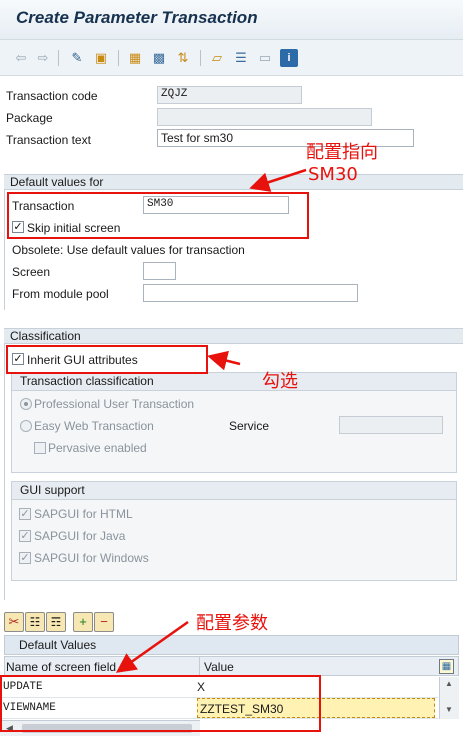 The height and width of the screenshot is (742, 463). Describe the element at coordinates (342, 152) in the screenshot. I see `annotation-target-line1: 配置指向` at that location.